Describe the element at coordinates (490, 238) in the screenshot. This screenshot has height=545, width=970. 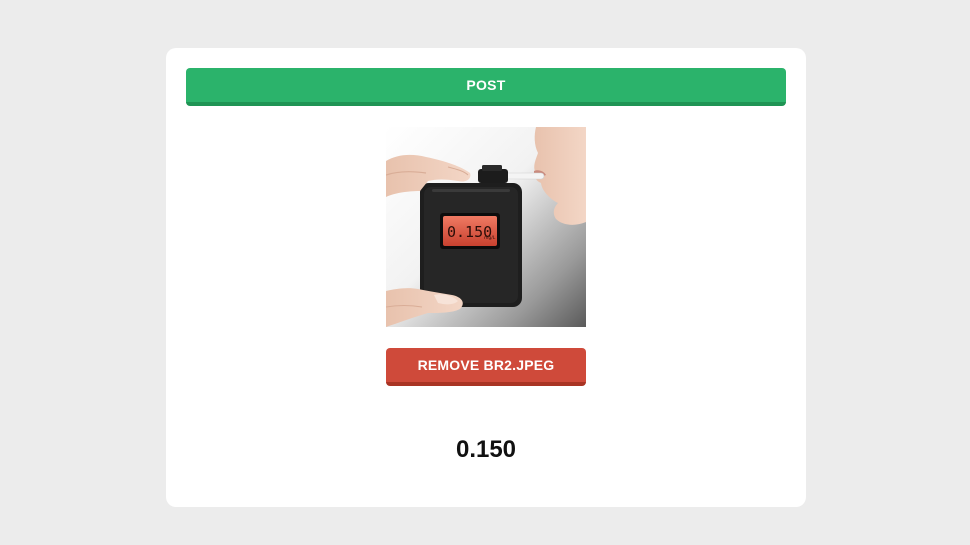
I see `lcd-unit: mg/L` at that location.